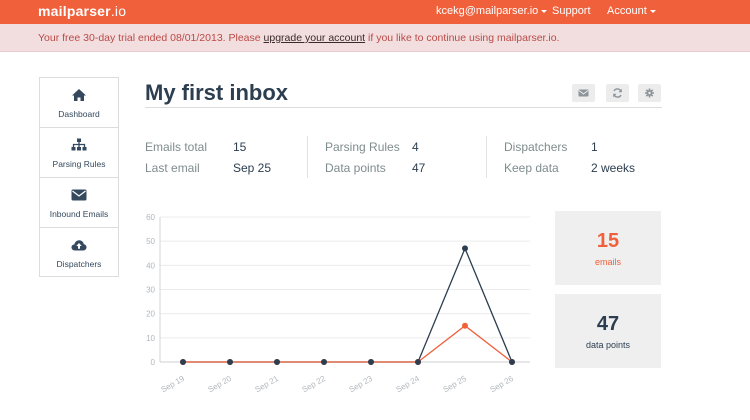  I want to click on stat-dispatchers-label: Dispatchers, so click(536, 147).